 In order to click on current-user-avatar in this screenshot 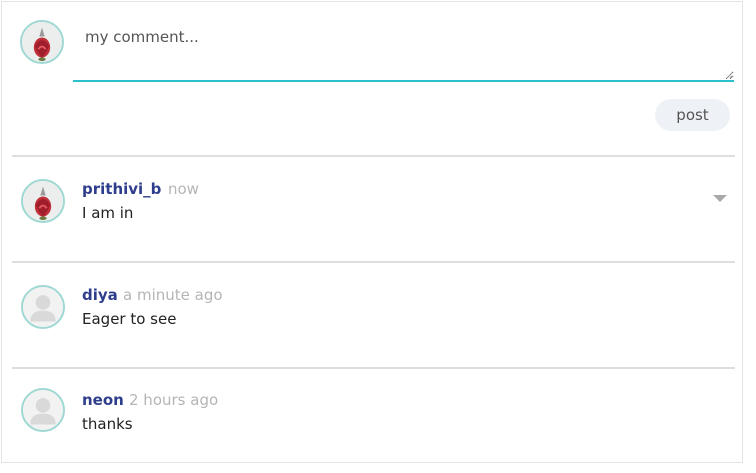, I will do `click(42, 42)`.